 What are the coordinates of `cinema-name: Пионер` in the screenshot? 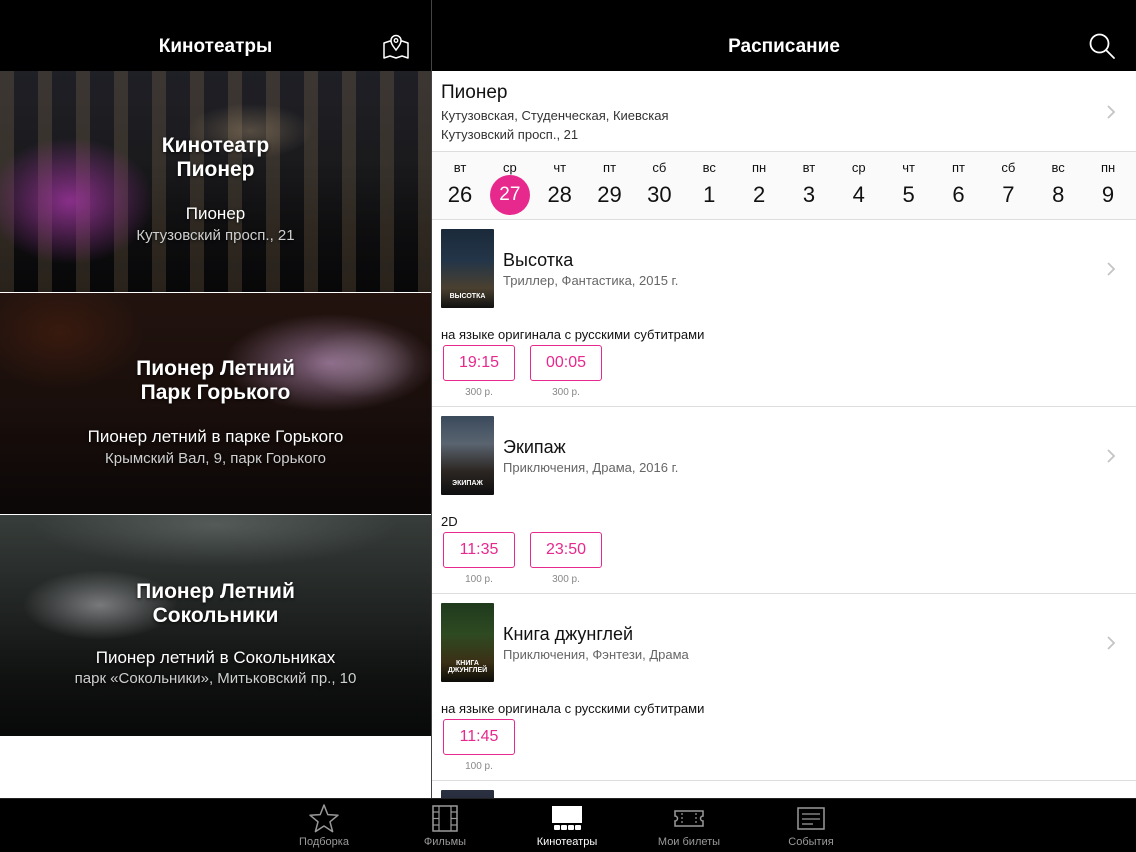 It's located at (474, 92).